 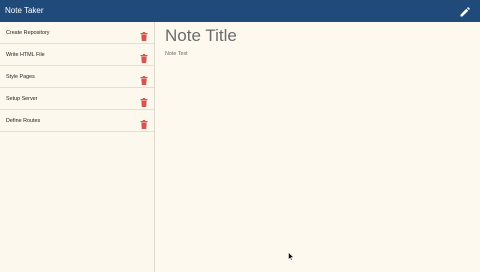 I want to click on note-item: Style Pages, so click(x=77, y=77).